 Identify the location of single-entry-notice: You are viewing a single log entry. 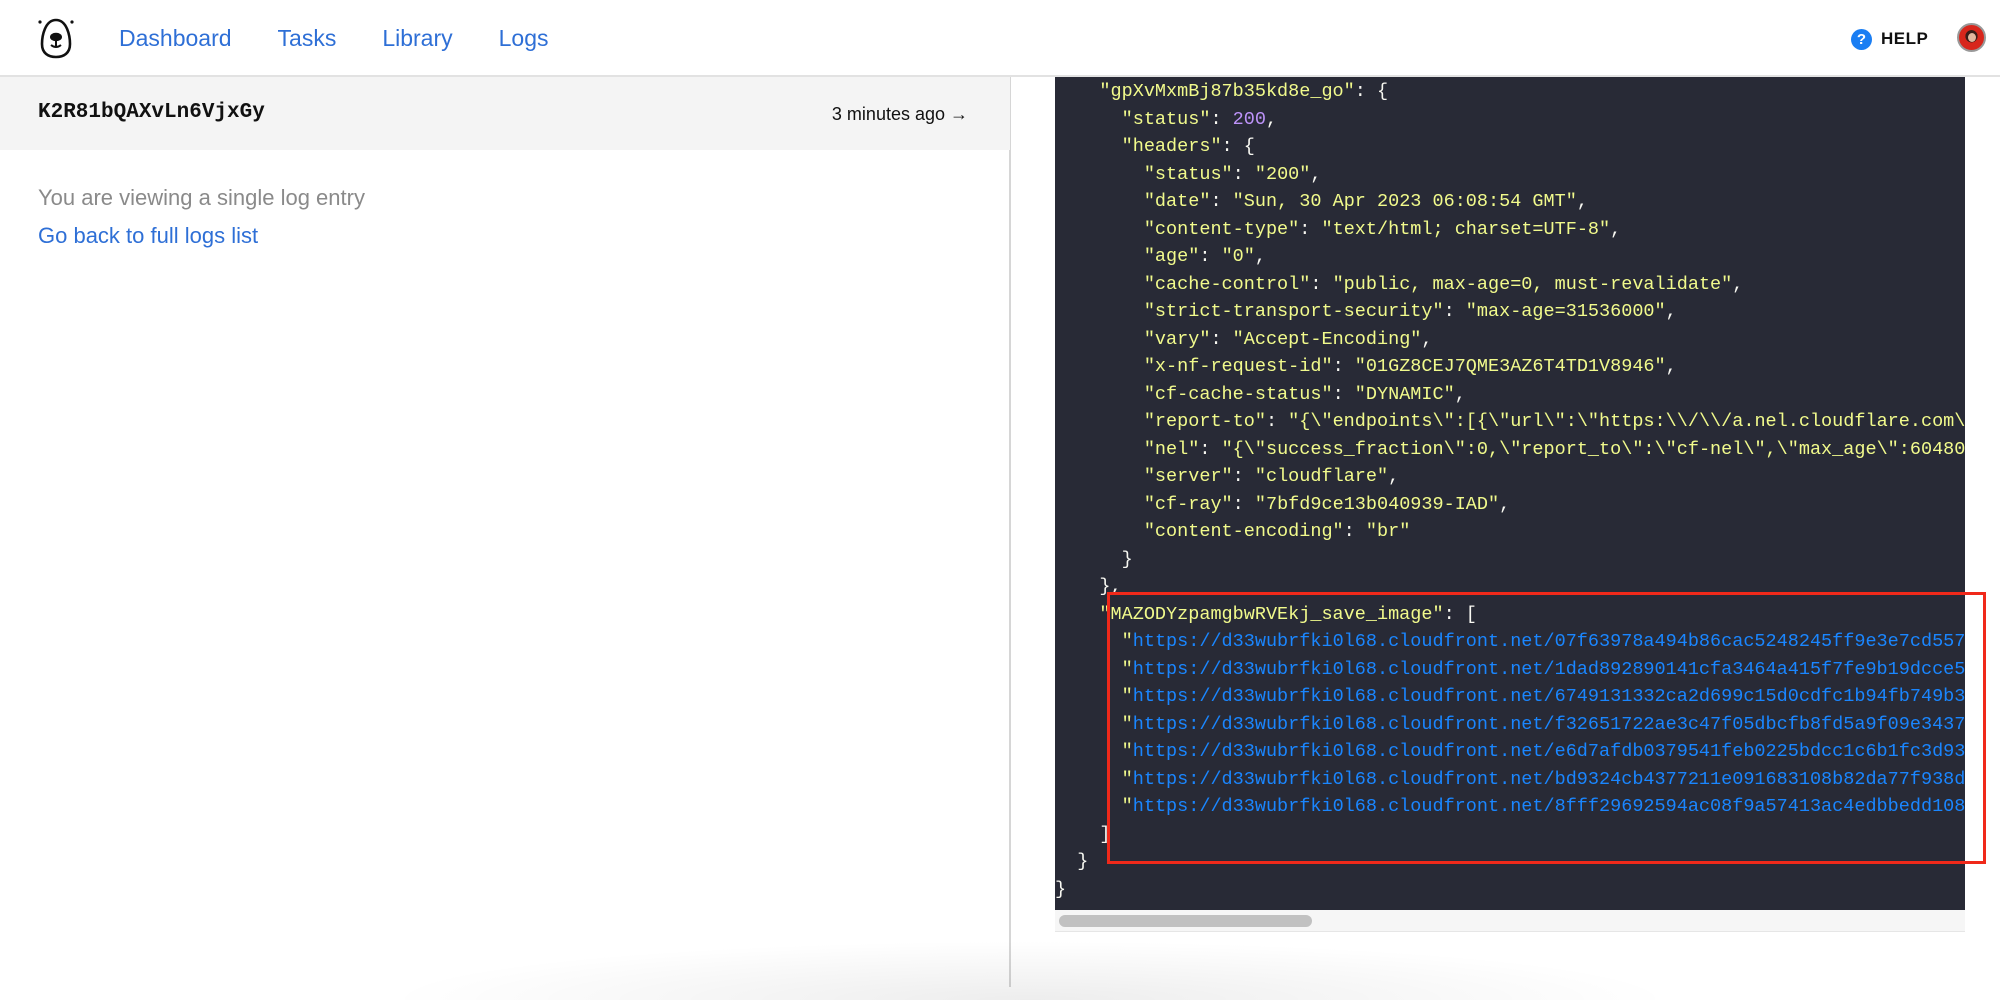
(201, 197).